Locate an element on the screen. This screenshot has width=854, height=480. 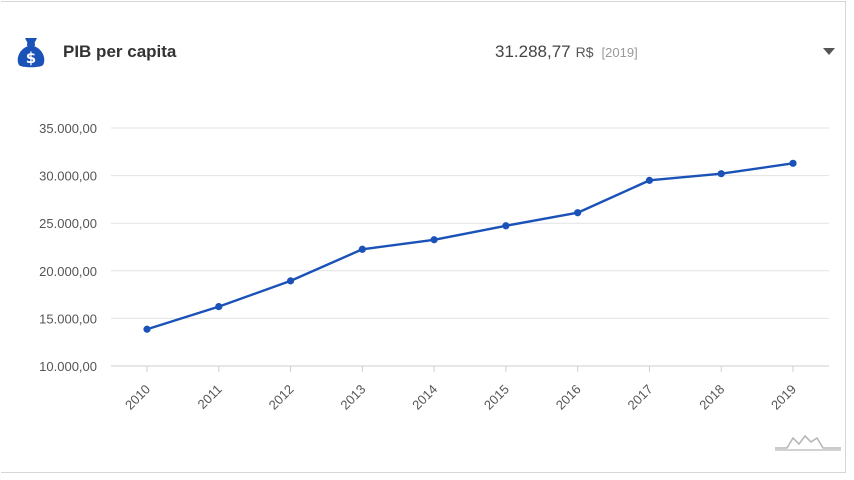
y-tick-label: 10.000,00 is located at coordinates (68, 366).